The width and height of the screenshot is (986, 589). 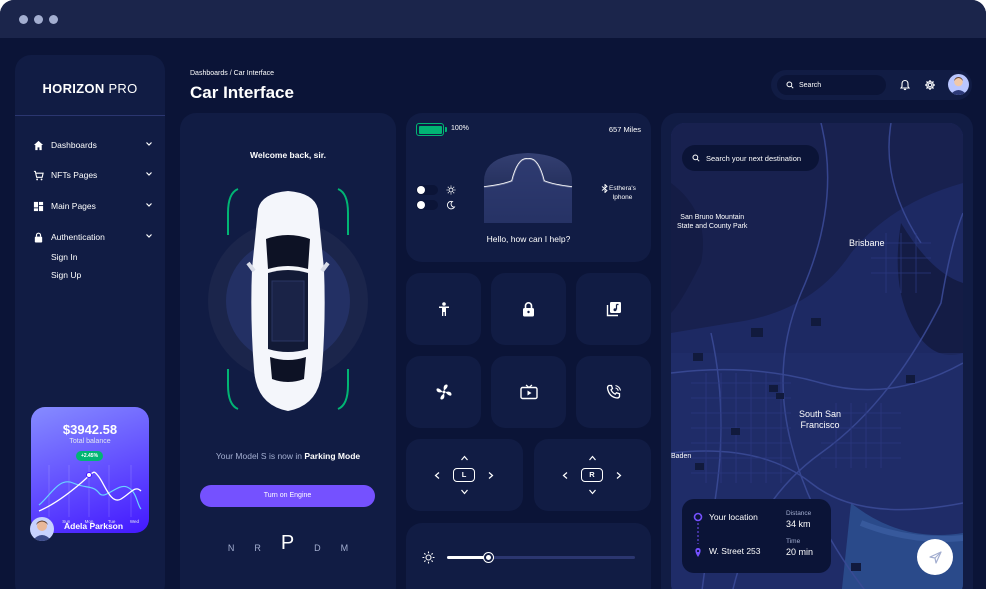 I want to click on balance-amount: $3942.58, so click(x=90, y=429).